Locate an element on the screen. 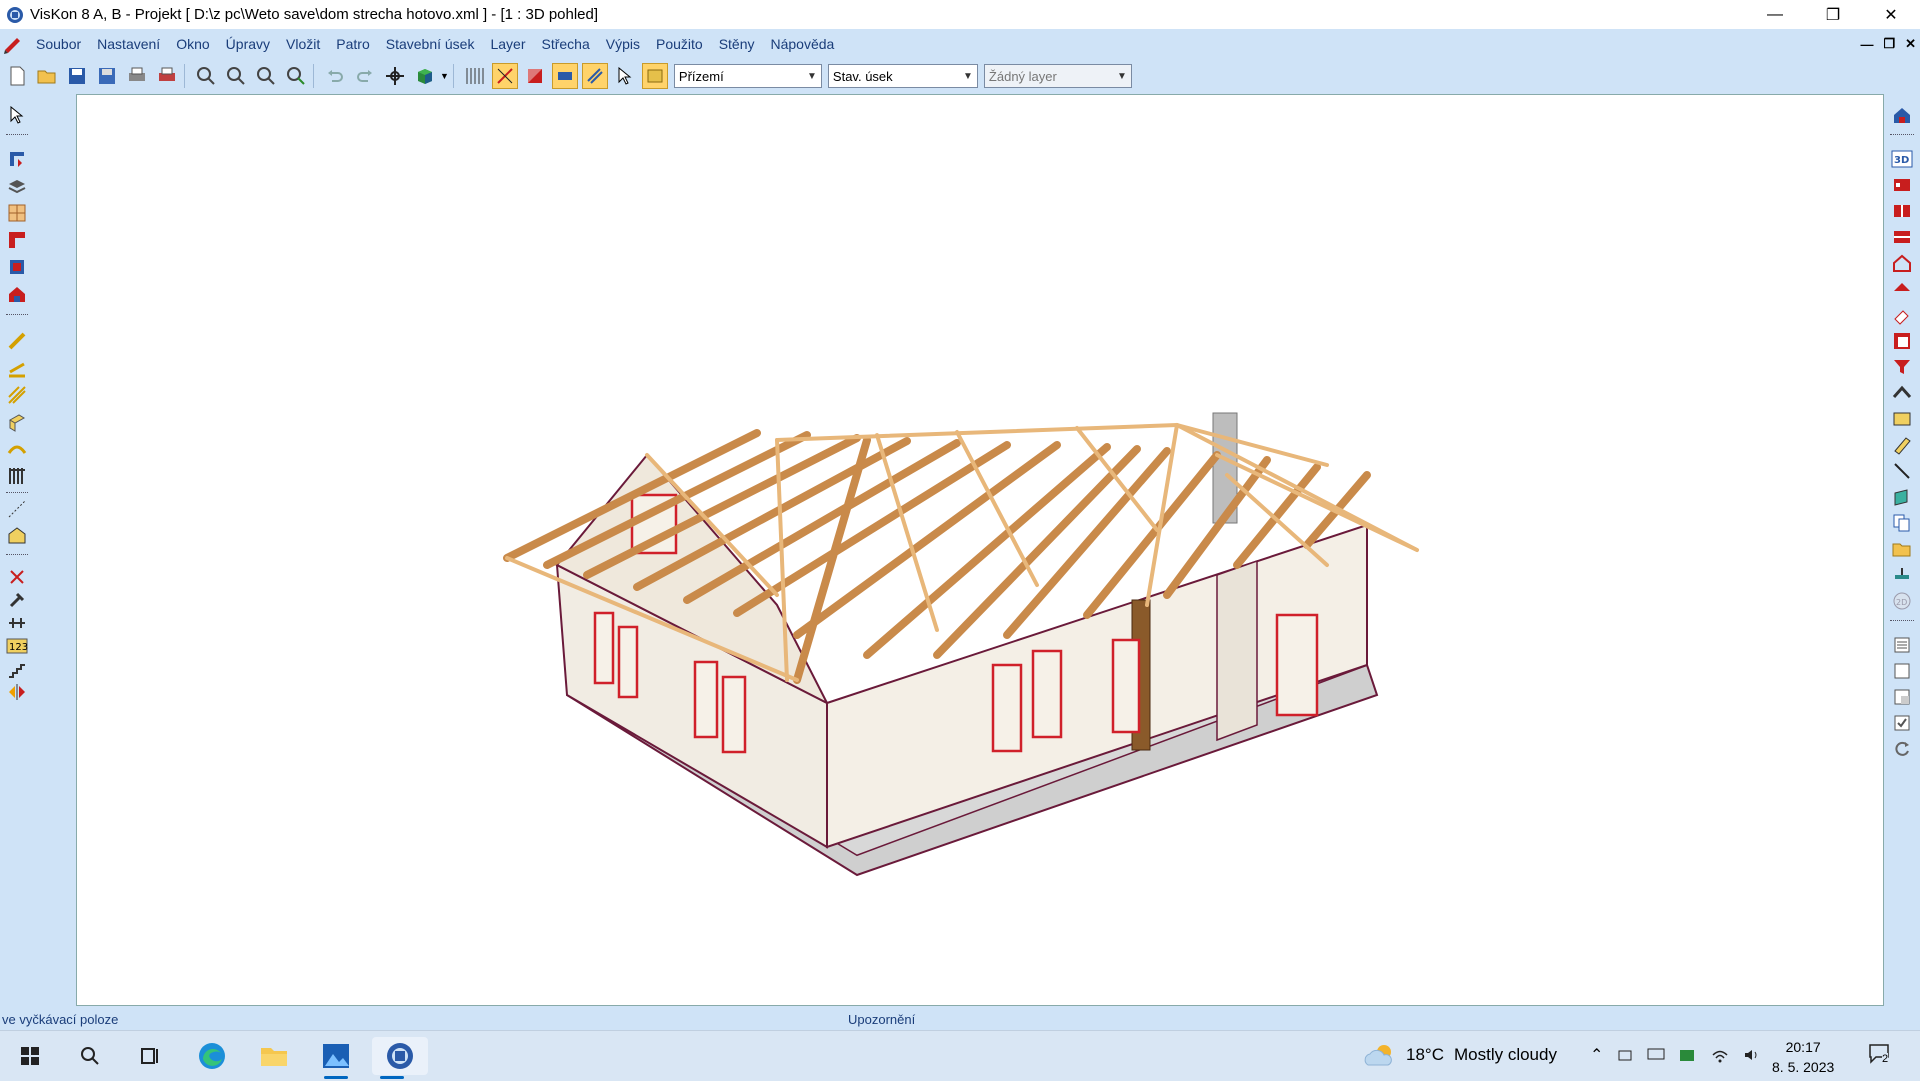 The height and width of the screenshot is (1081, 1920). section-view-button is located at coordinates (1902, 211).